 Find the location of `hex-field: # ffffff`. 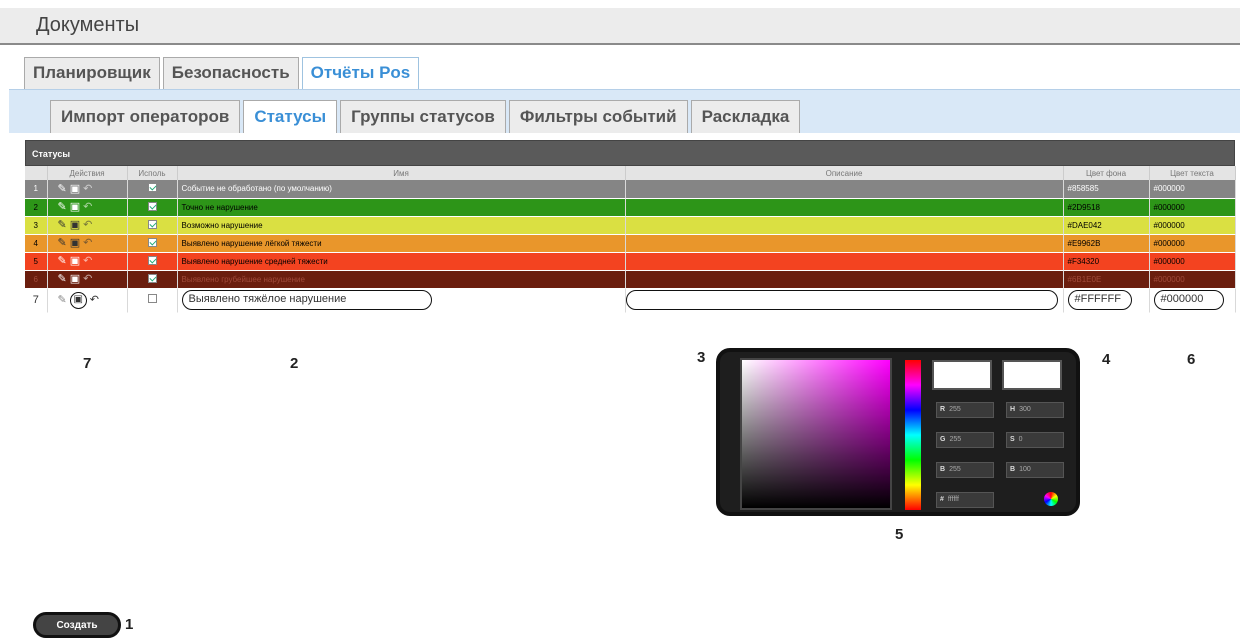

hex-field: # ffffff is located at coordinates (965, 500).